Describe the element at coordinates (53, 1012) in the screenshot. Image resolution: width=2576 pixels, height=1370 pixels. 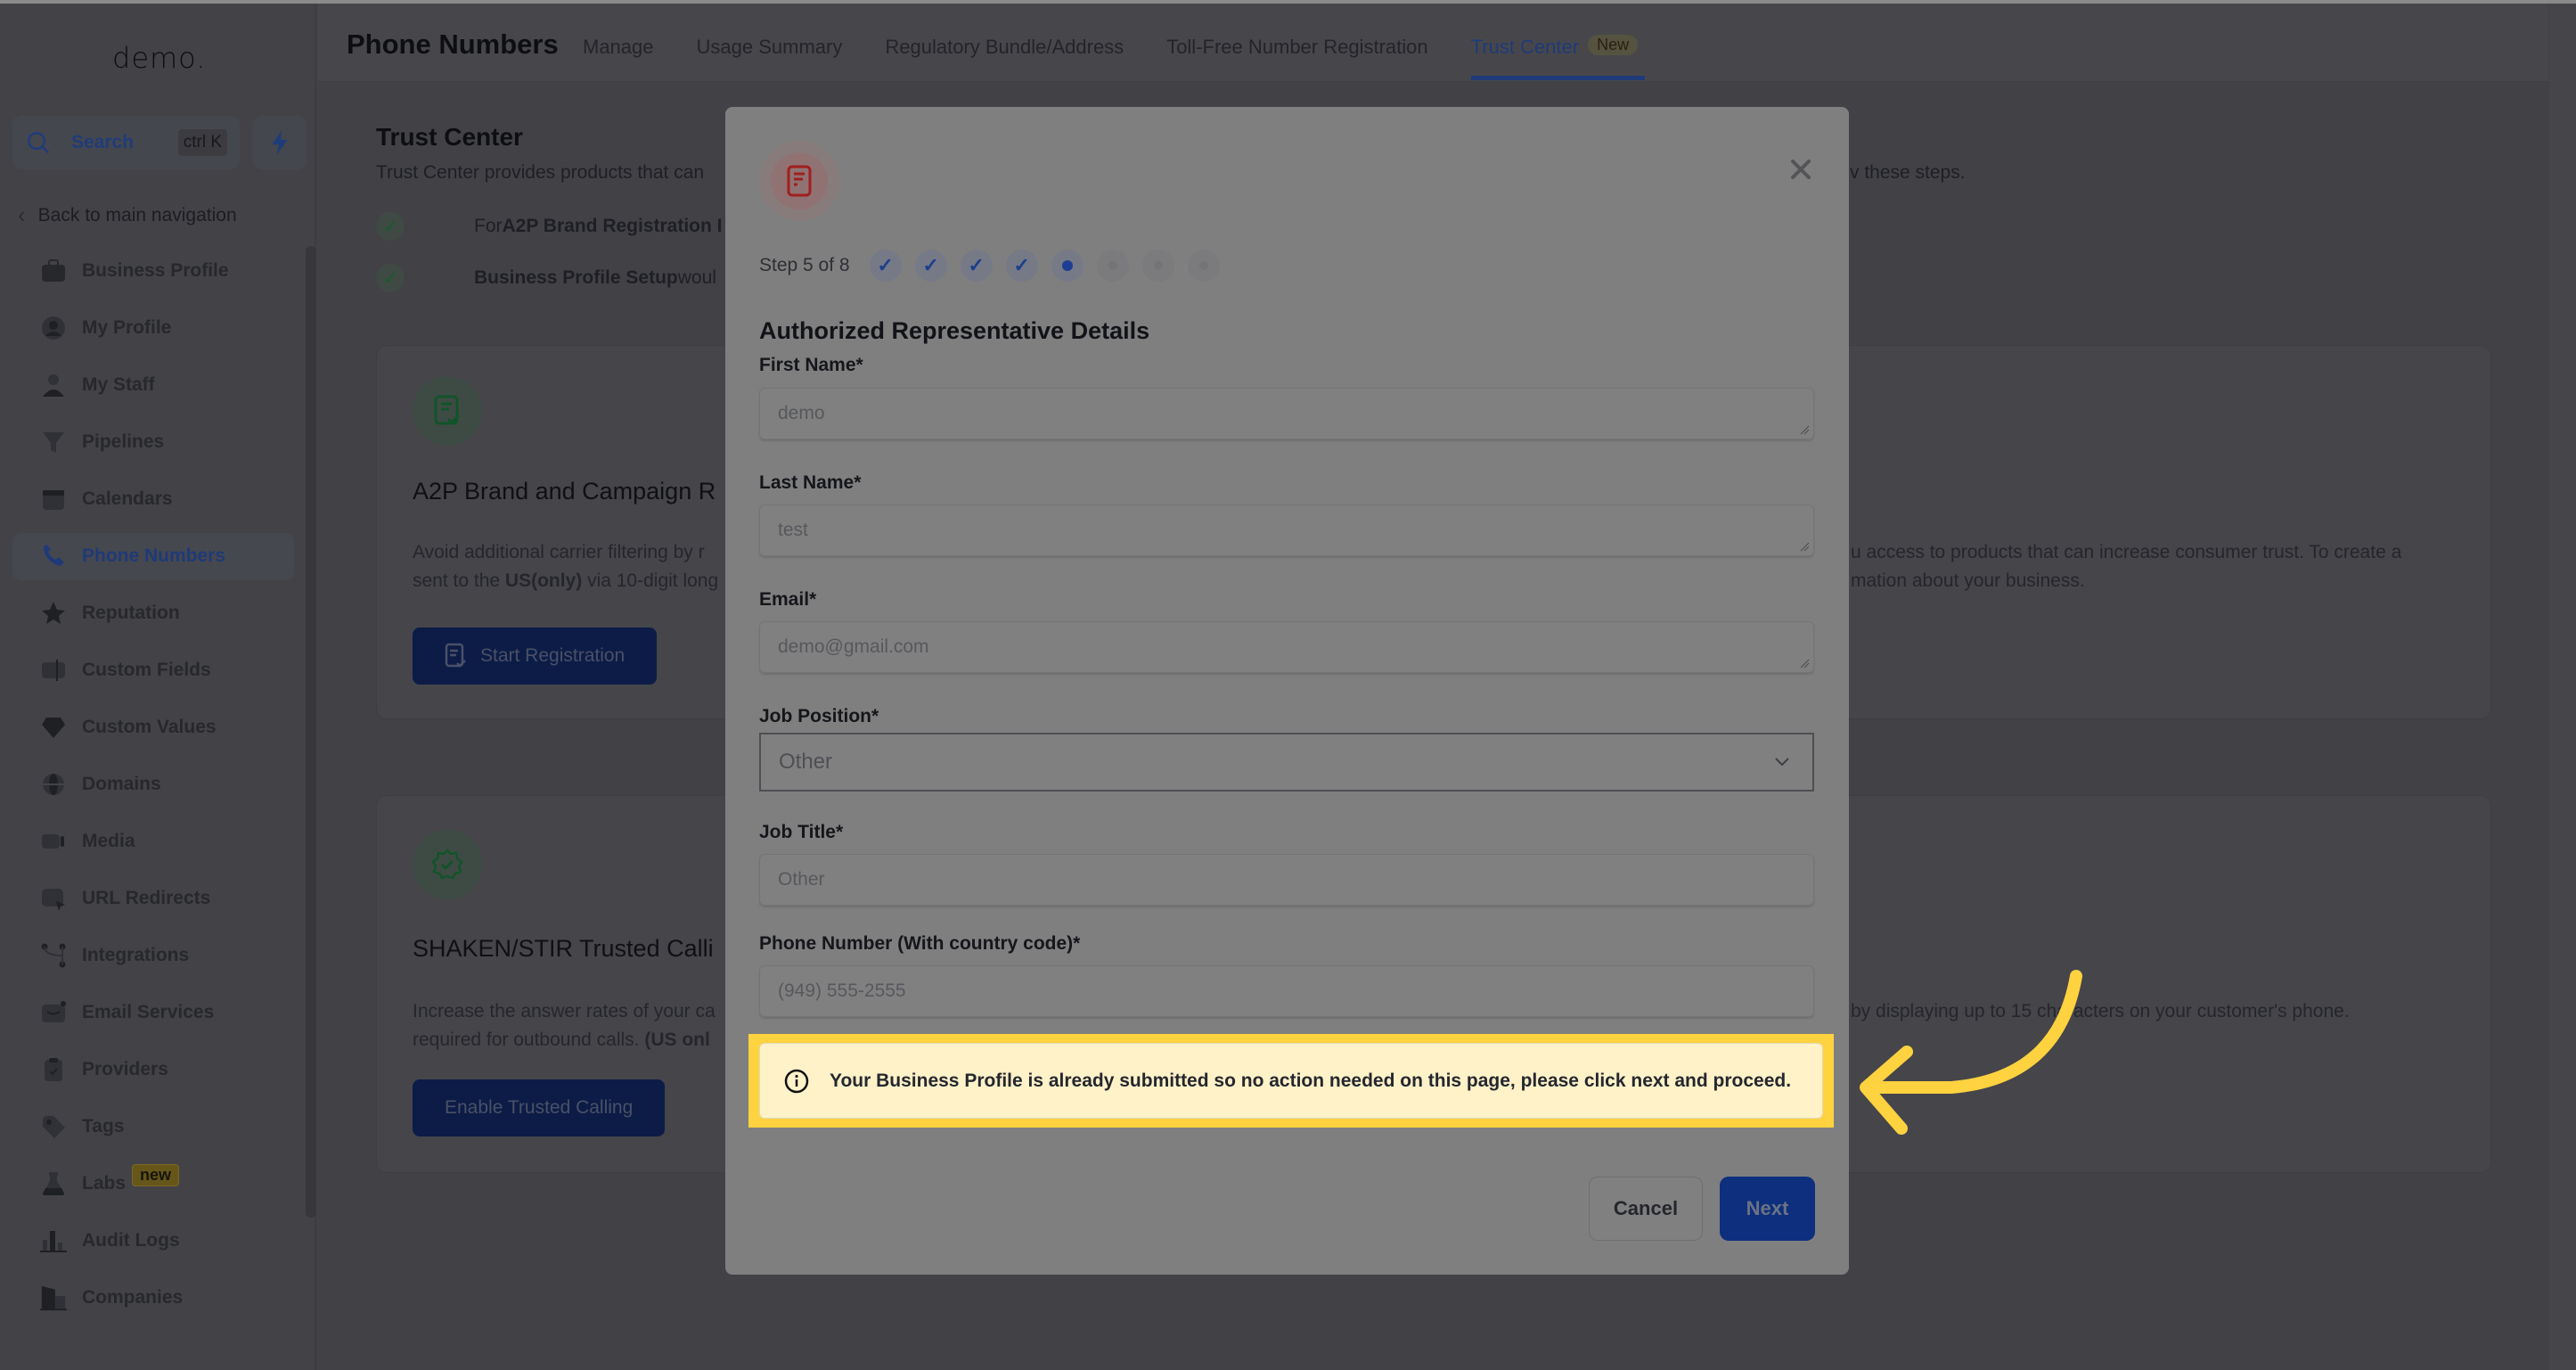
I see `mail-icon` at that location.